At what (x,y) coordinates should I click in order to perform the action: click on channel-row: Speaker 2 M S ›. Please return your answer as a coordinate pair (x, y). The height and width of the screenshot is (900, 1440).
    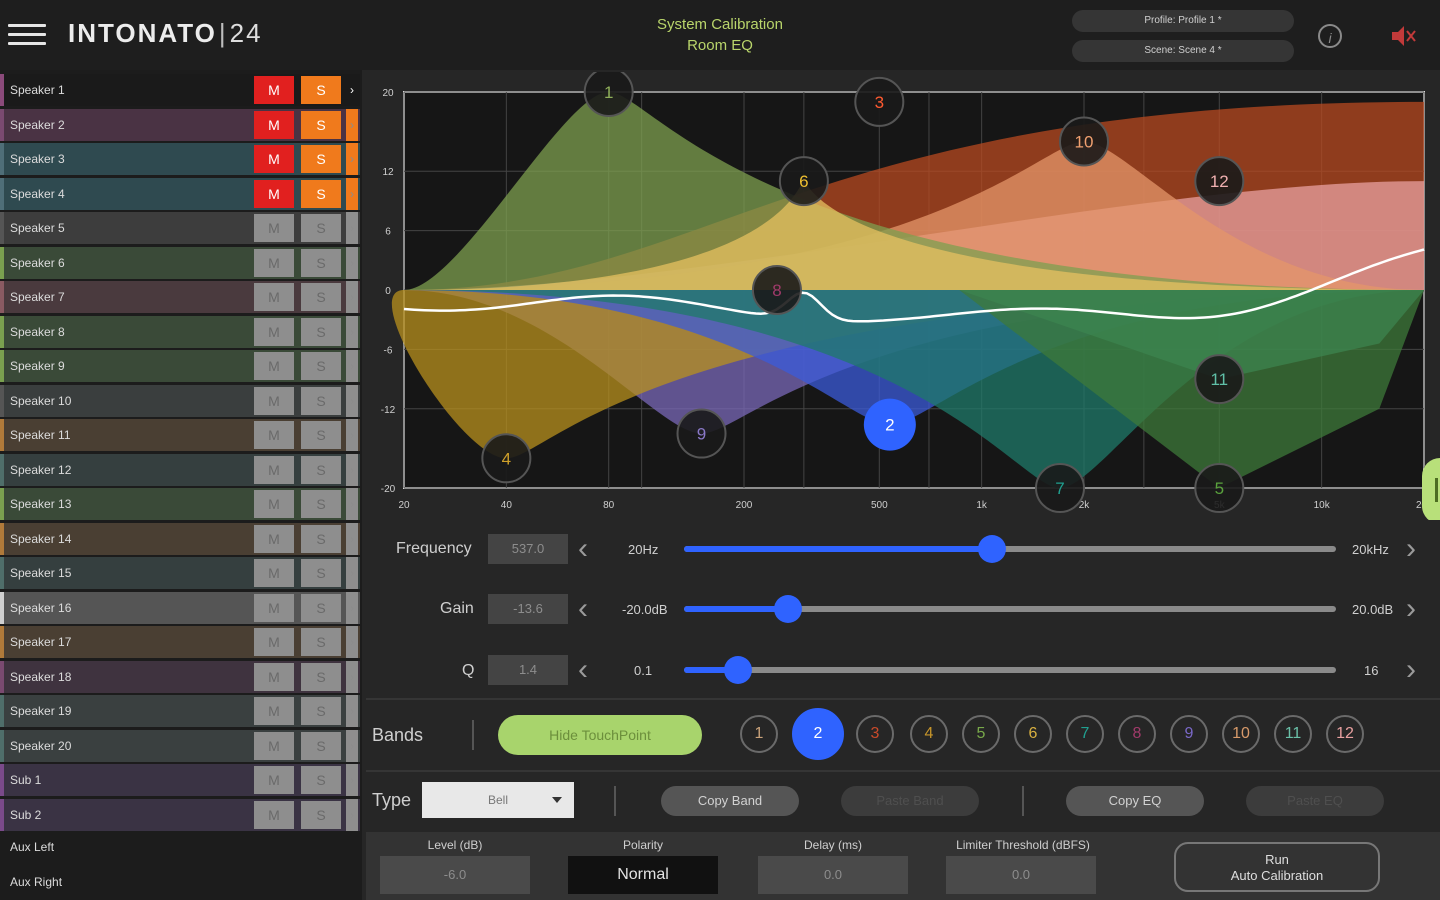
    Looking at the image, I should click on (180, 124).